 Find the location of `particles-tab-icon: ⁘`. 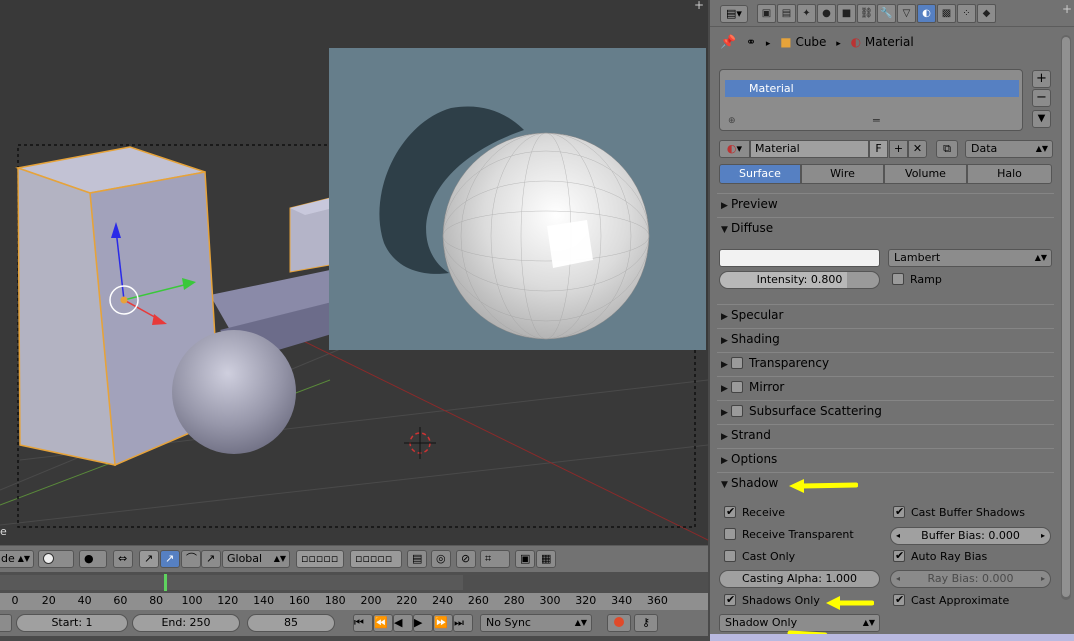

particles-tab-icon: ⁘ is located at coordinates (966, 13).